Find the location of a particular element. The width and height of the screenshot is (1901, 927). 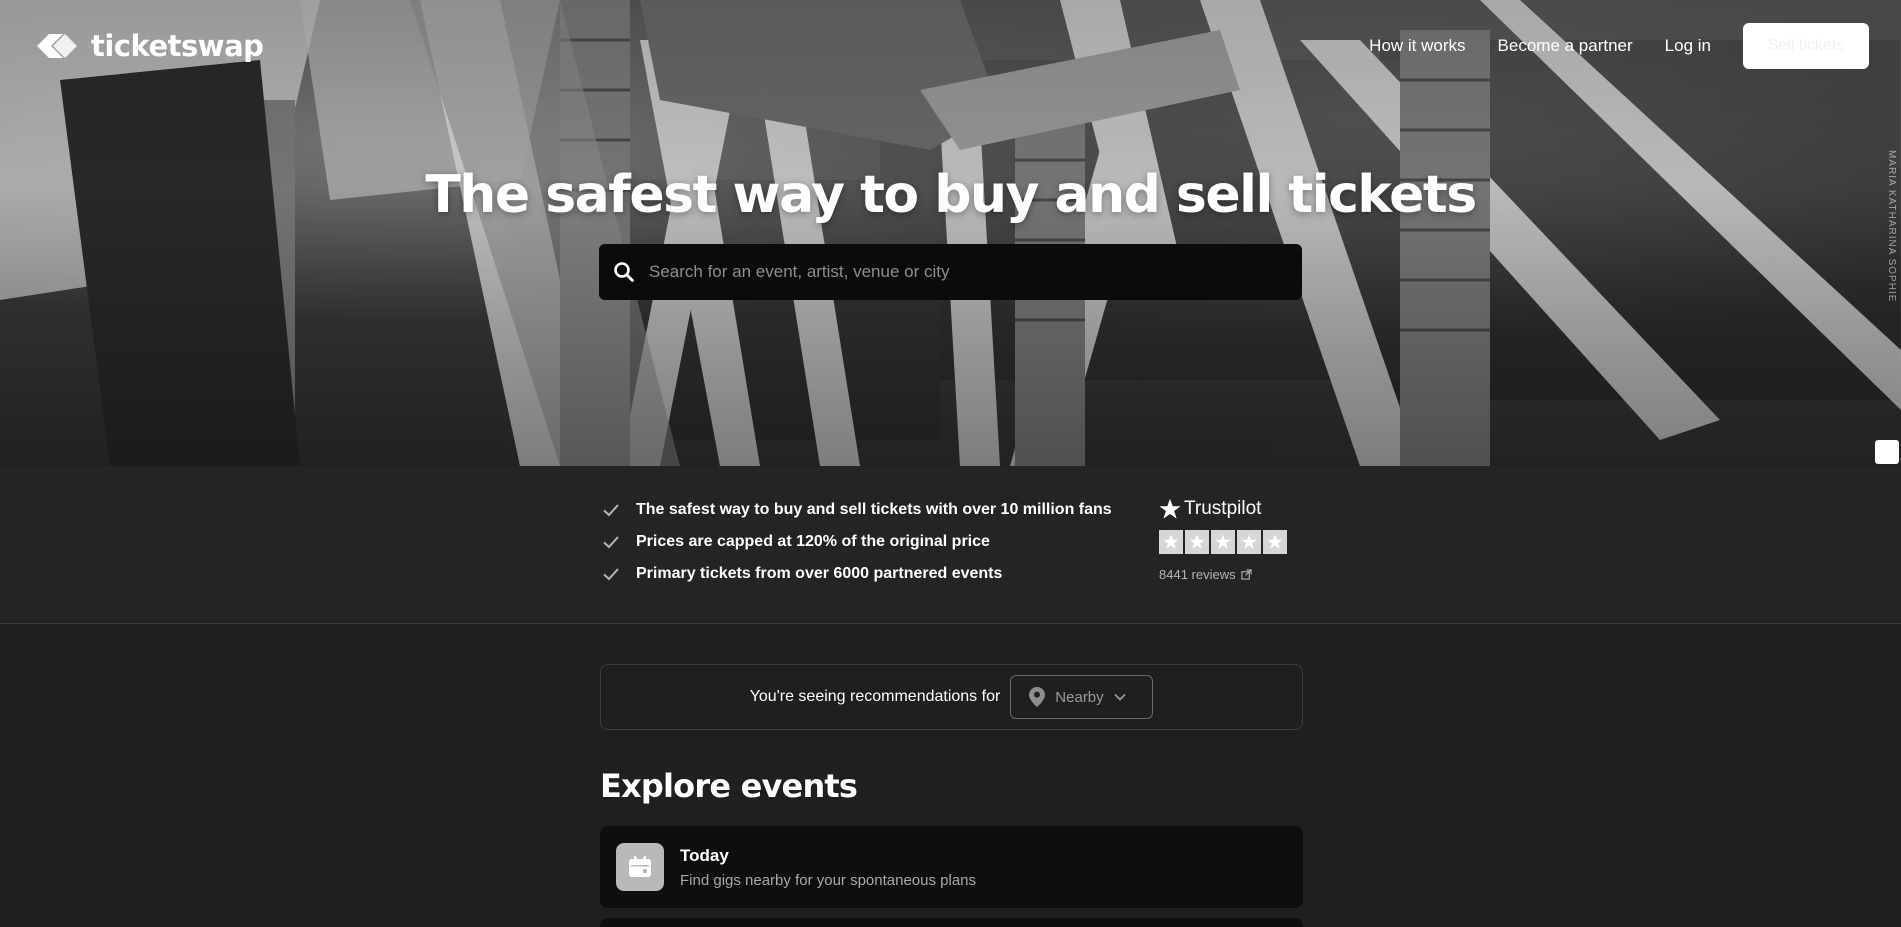

location-pin-icon is located at coordinates (1037, 697).